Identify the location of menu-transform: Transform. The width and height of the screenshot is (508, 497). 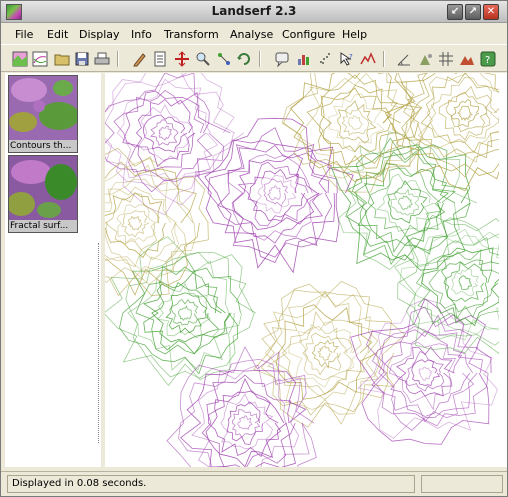
(191, 34).